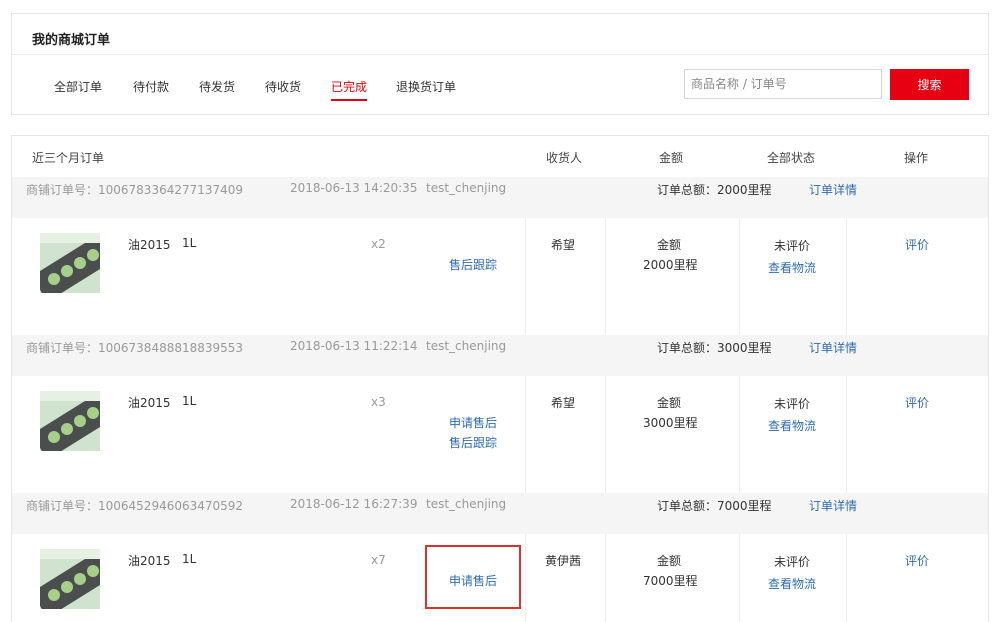 Image resolution: width=1001 pixels, height=622 pixels. What do you see at coordinates (71, 40) in the screenshot?
I see `page-title: 我的商城订单` at bounding box center [71, 40].